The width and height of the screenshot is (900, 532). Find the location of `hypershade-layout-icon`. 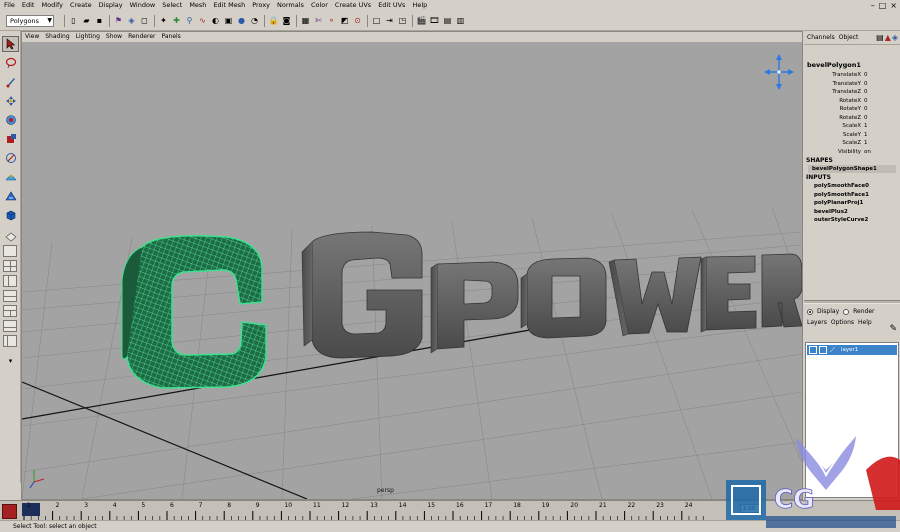

hypershade-layout-icon is located at coordinates (10, 311).